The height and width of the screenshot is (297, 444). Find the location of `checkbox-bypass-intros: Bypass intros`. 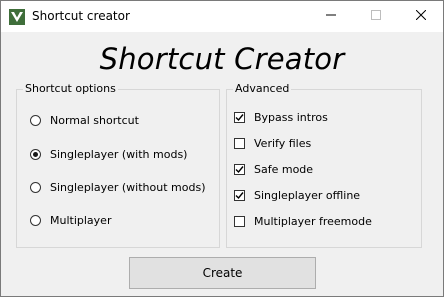

checkbox-bypass-intros: Bypass intros is located at coordinates (281, 117).